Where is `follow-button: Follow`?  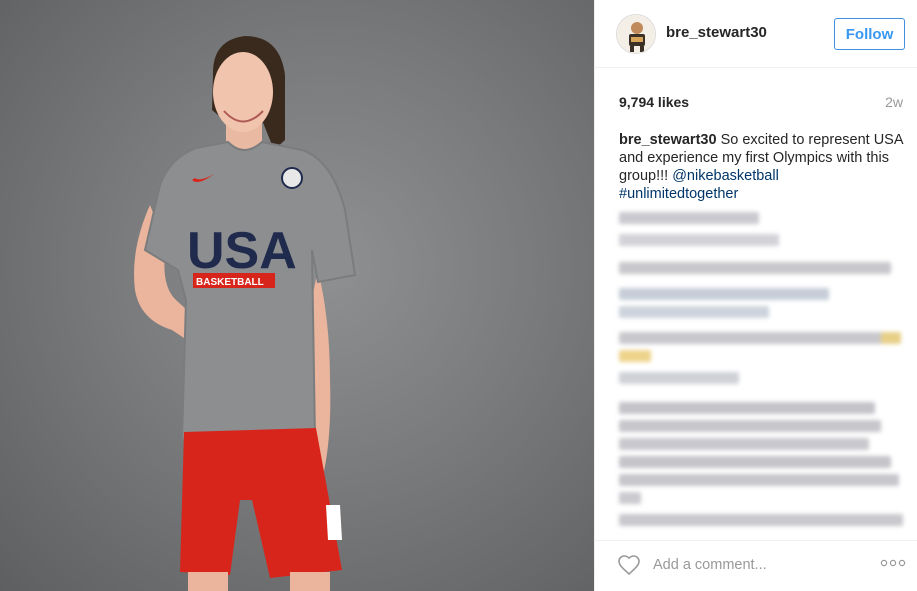 follow-button: Follow is located at coordinates (869, 34).